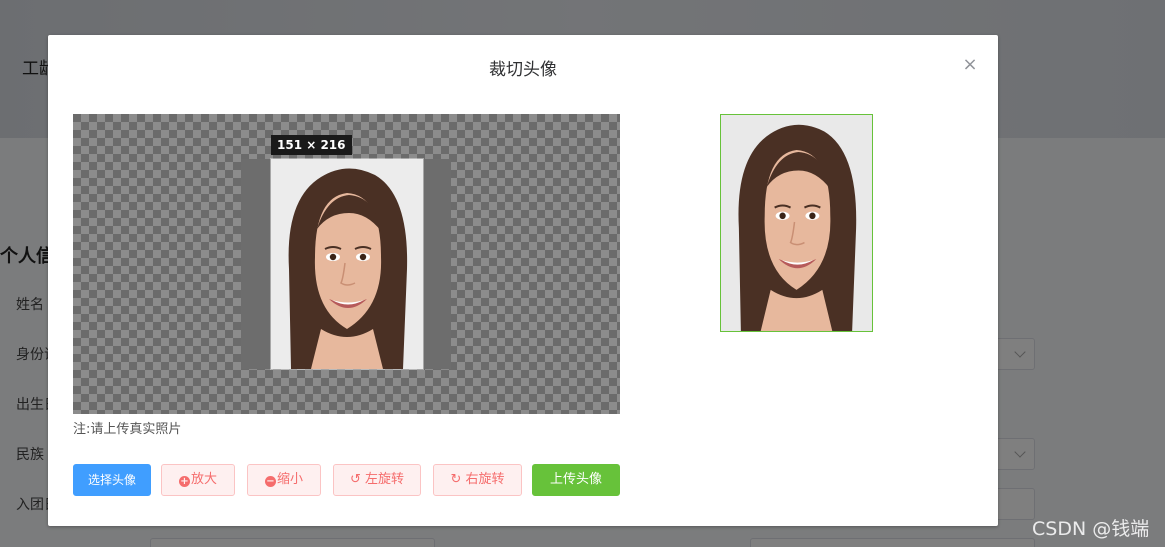 This screenshot has width=1165, height=547. What do you see at coordinates (523, 70) in the screenshot?
I see `dialog-title: 裁切头像` at bounding box center [523, 70].